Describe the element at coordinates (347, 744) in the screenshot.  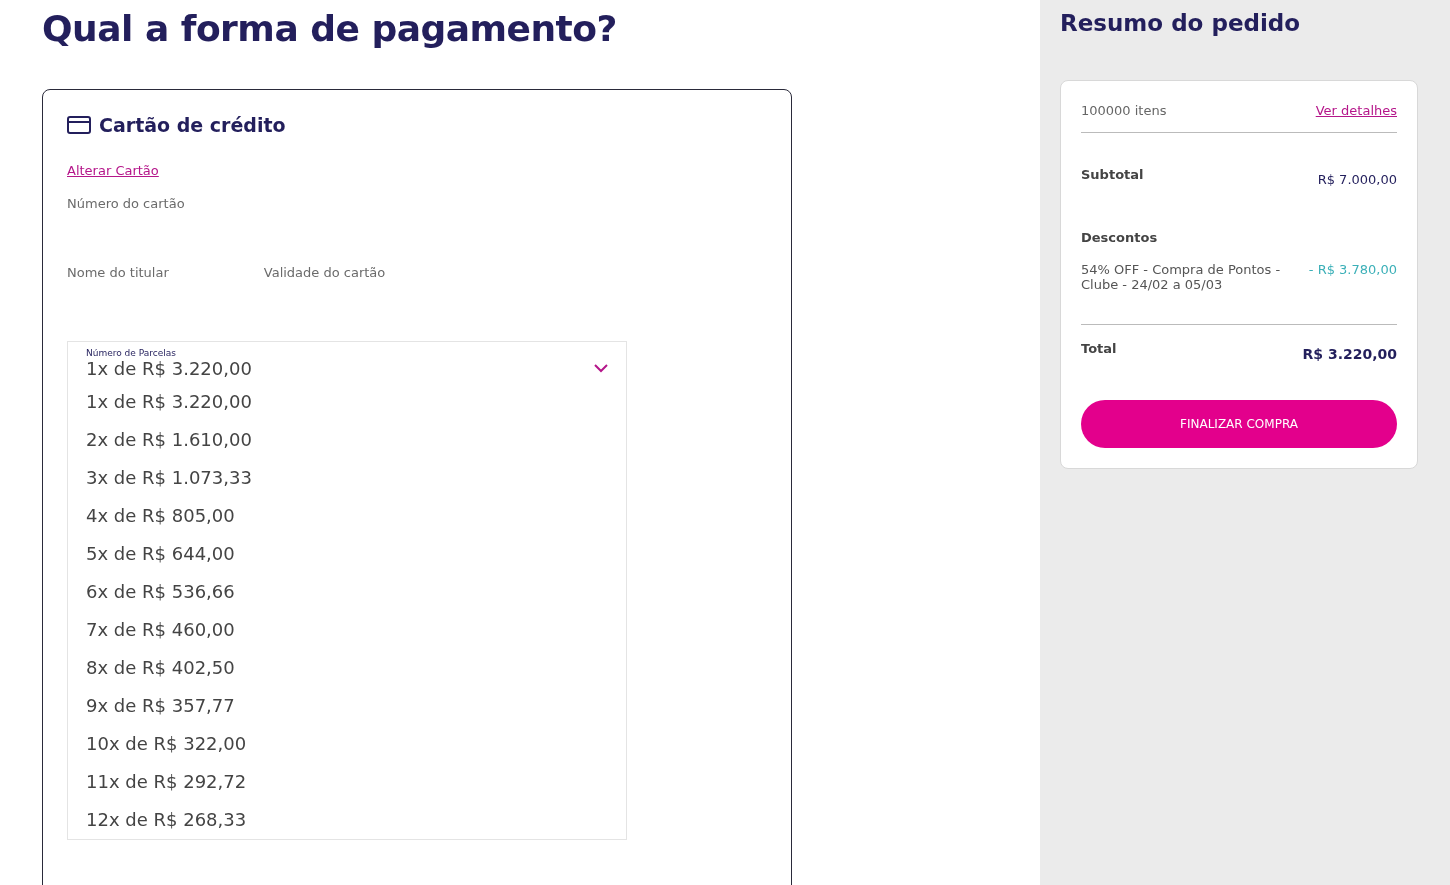
I see `installment-option: 10x de R$ 322,00` at that location.